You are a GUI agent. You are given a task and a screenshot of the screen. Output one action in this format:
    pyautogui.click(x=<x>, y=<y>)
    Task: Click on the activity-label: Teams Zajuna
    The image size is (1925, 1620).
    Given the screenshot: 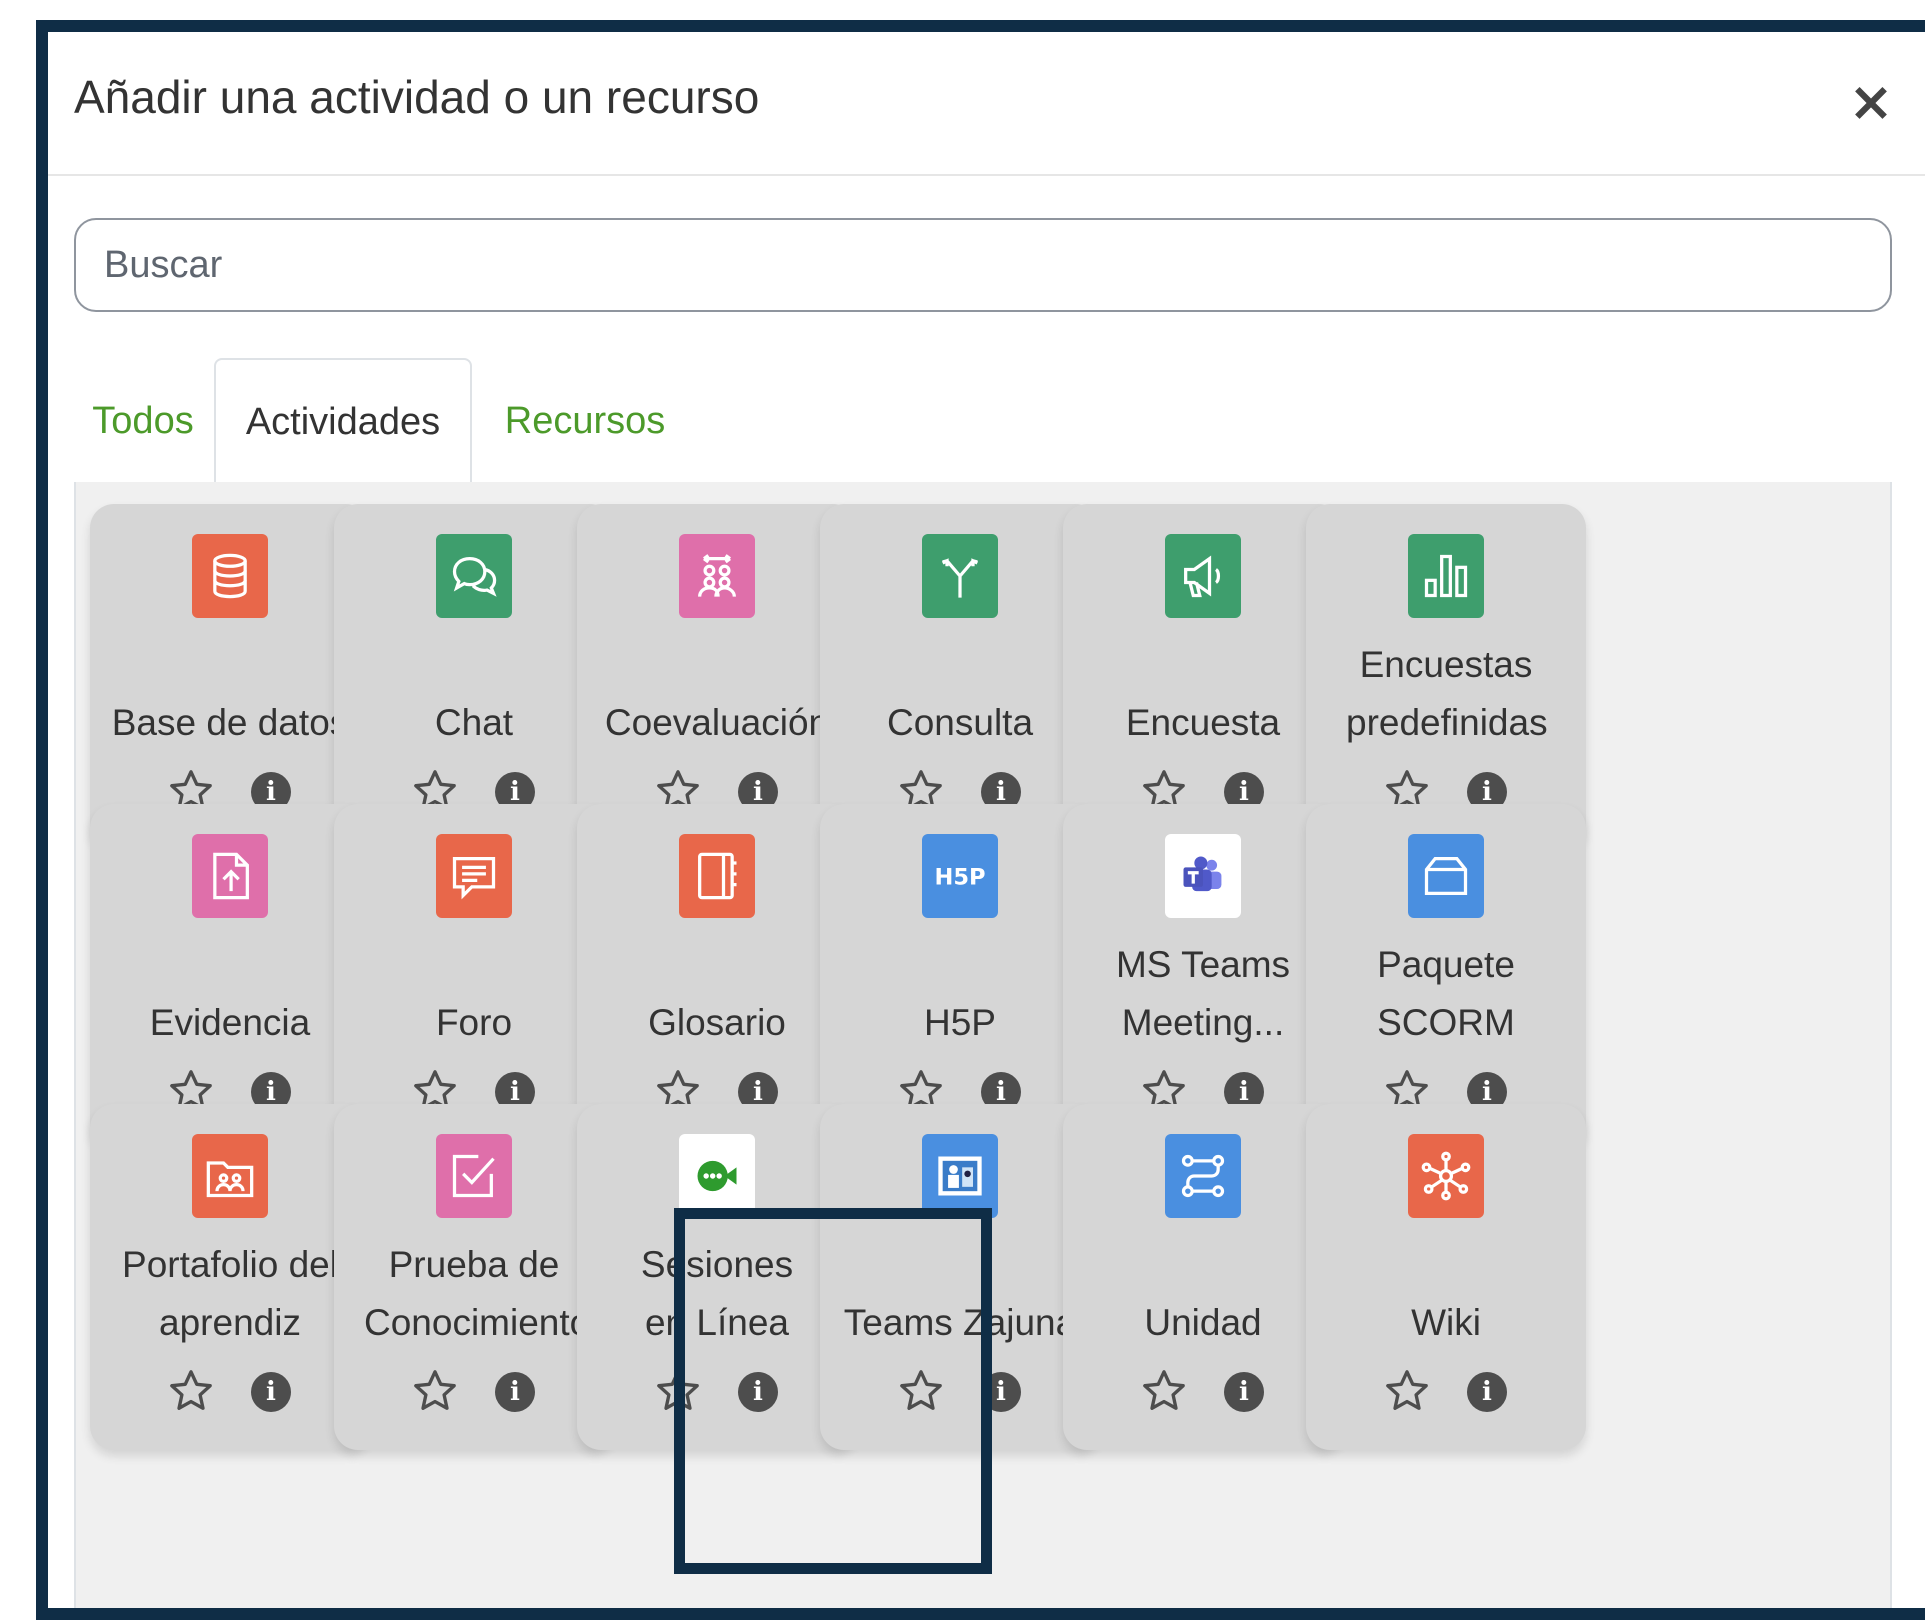 What is the action you would take?
    pyautogui.click(x=960, y=1322)
    